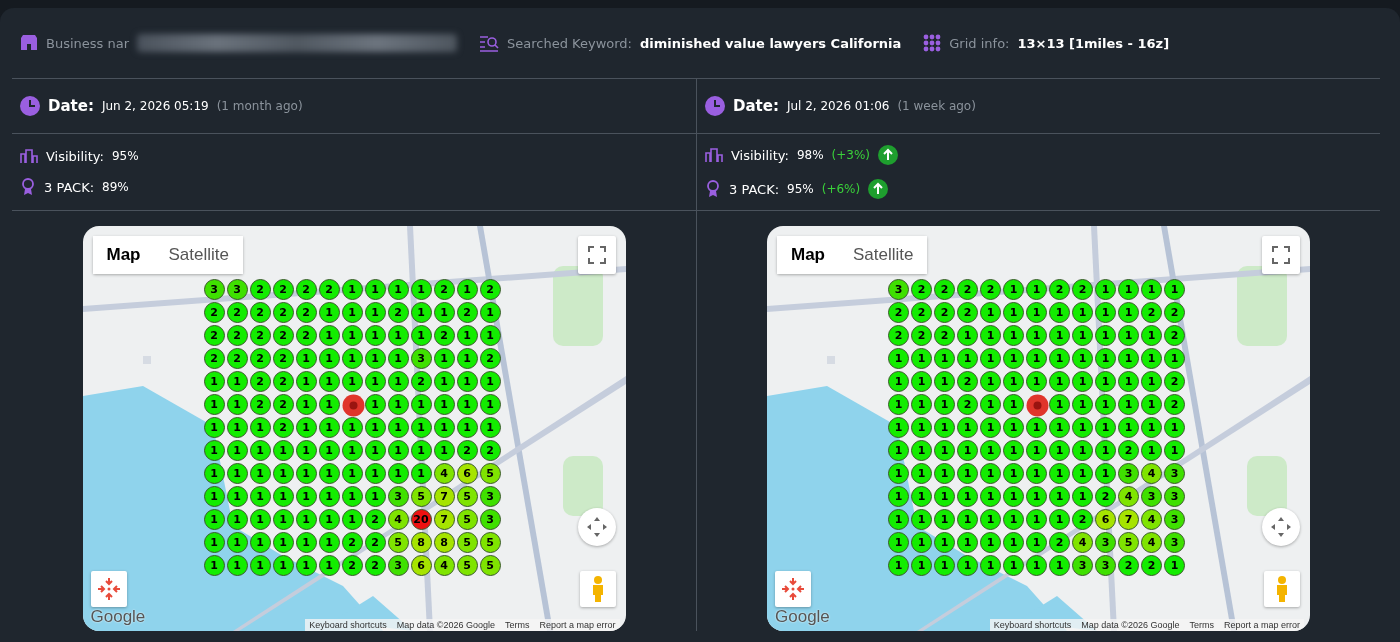 The image size is (1400, 642). Describe the element at coordinates (841, 189) in the screenshot. I see `stat-change: (+6%)` at that location.